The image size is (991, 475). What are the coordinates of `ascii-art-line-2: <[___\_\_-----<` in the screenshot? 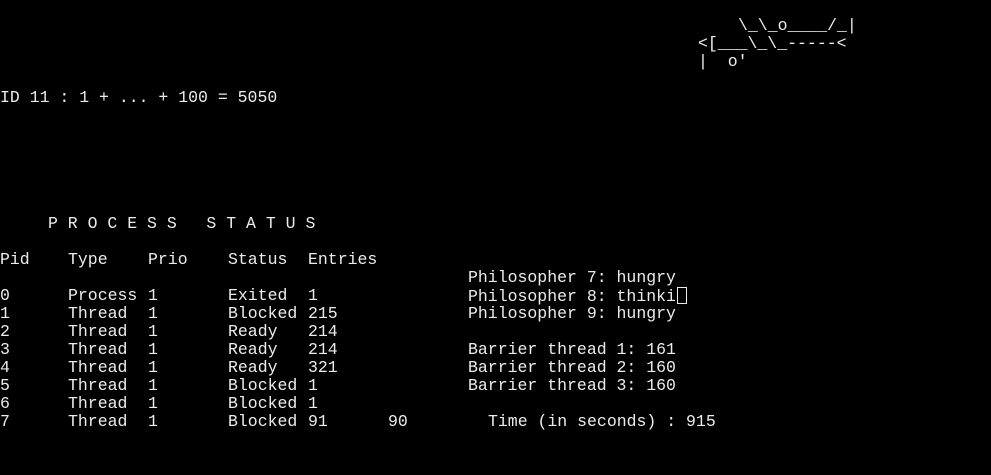 It's located at (772, 43).